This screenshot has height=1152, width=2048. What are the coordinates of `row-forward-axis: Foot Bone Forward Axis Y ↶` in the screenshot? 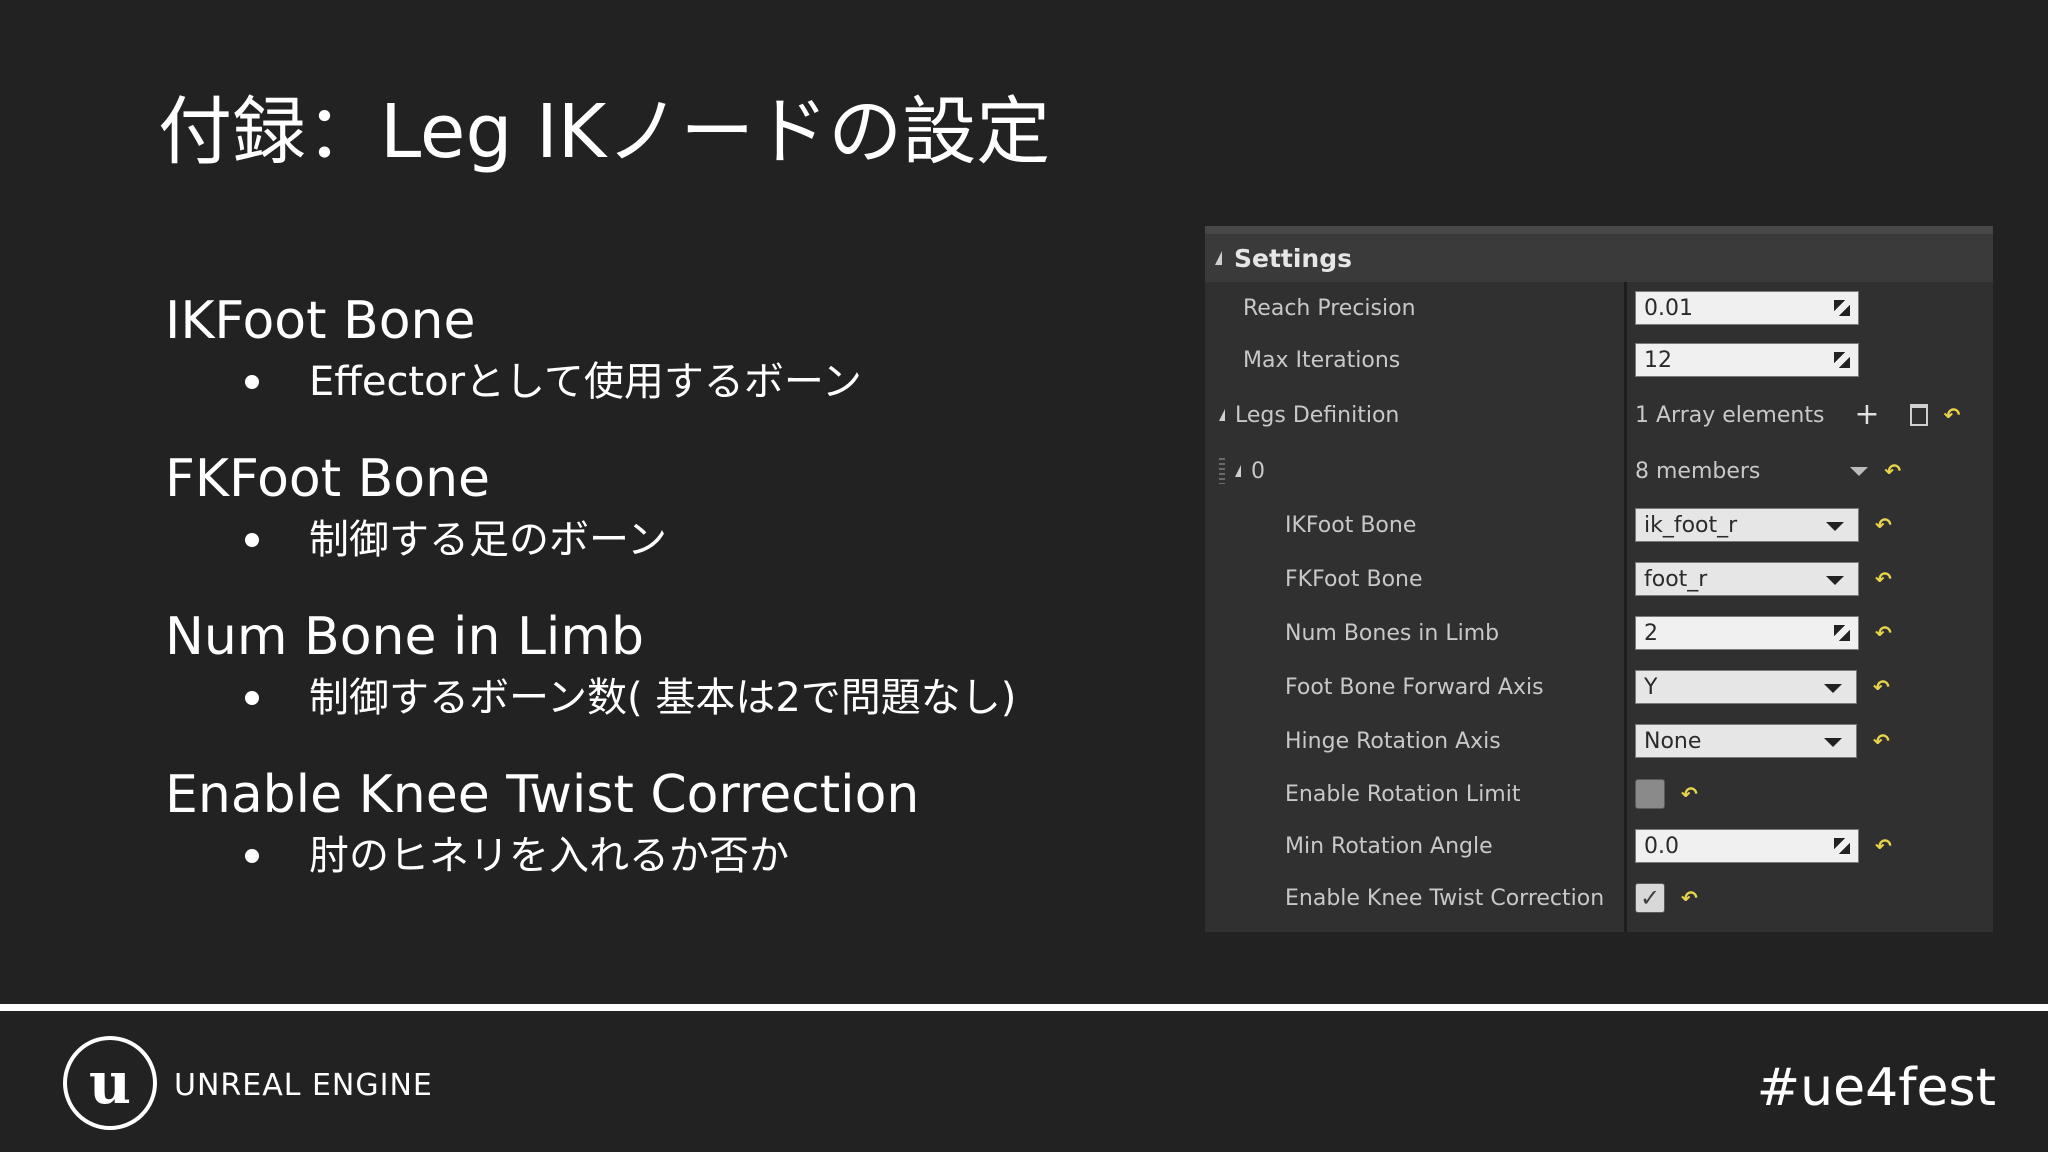 It's located at (1599, 687).